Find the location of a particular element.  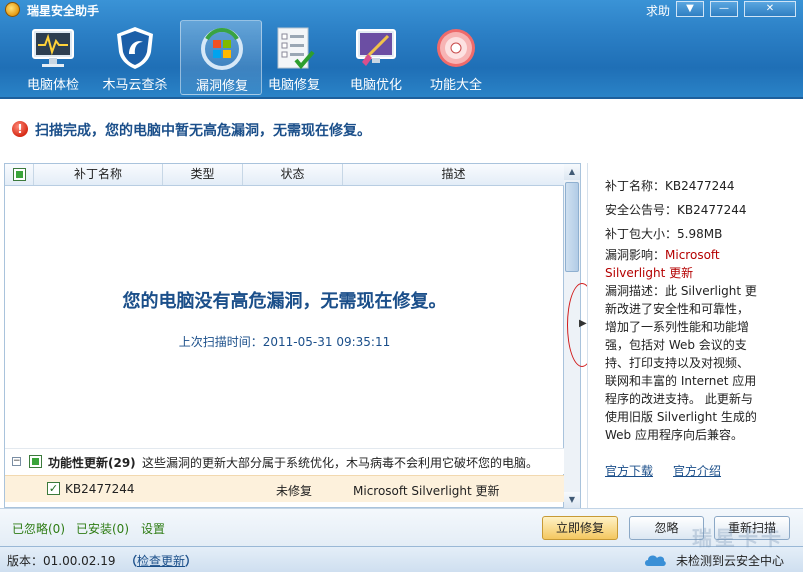

detail-description-line: 强，包括对 Web 会议的支 is located at coordinates (676, 345).